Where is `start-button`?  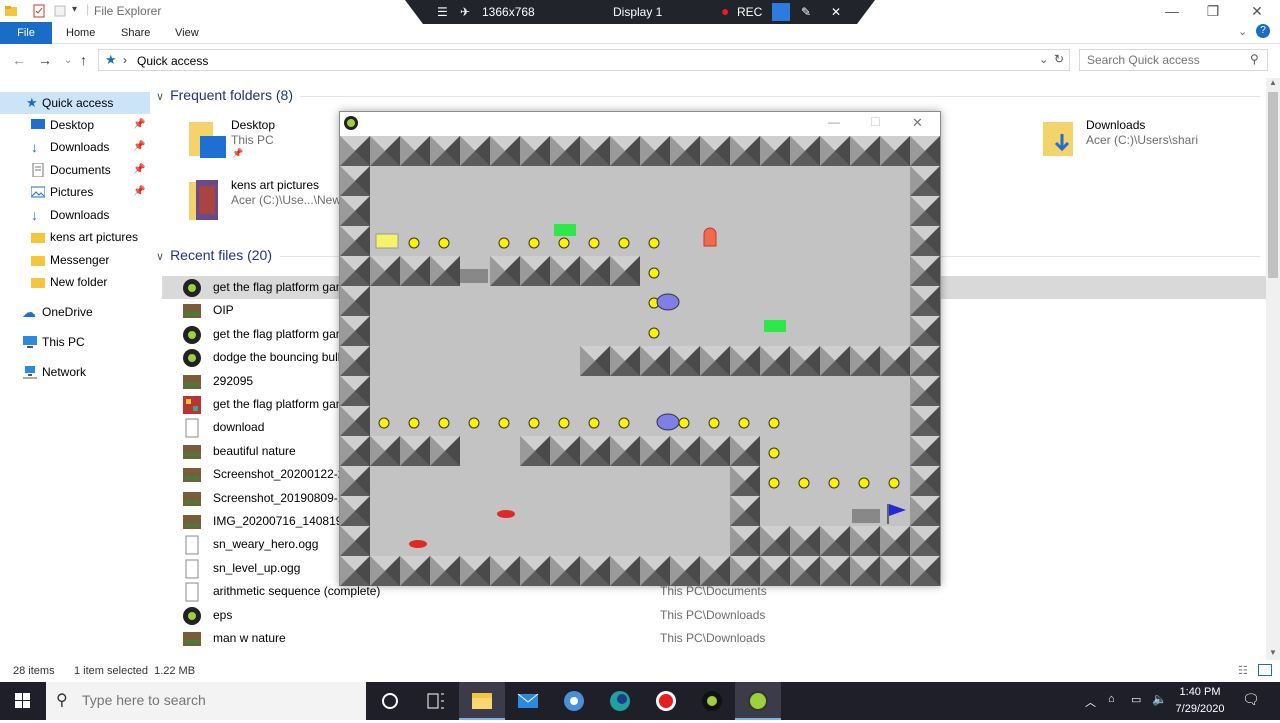 start-button is located at coordinates (23, 701).